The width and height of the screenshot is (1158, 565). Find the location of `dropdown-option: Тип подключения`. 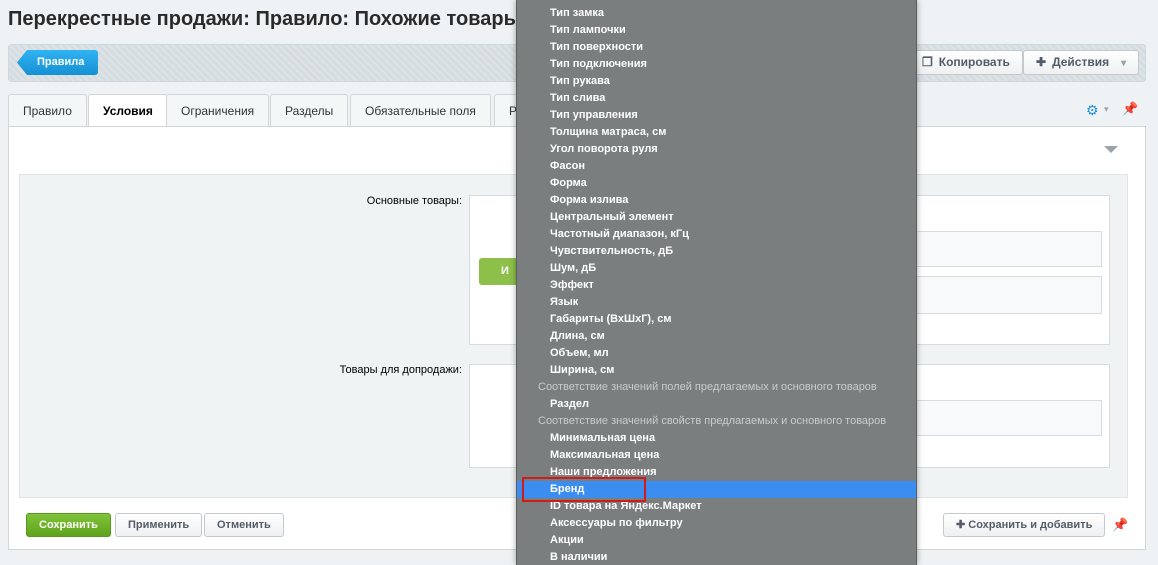

dropdown-option: Тип подключения is located at coordinates (716, 64).